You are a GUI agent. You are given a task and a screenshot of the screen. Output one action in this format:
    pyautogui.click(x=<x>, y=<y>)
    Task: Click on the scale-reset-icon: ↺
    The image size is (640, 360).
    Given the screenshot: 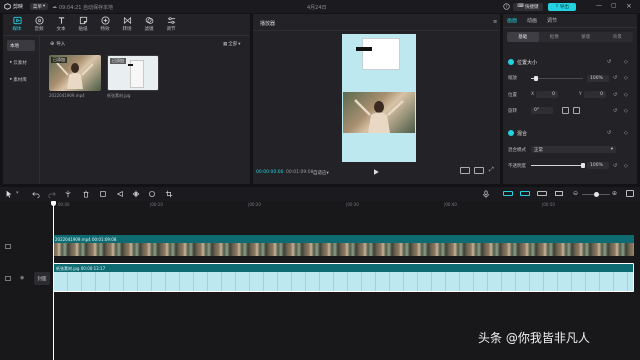 What is the action you would take?
    pyautogui.click(x=615, y=78)
    